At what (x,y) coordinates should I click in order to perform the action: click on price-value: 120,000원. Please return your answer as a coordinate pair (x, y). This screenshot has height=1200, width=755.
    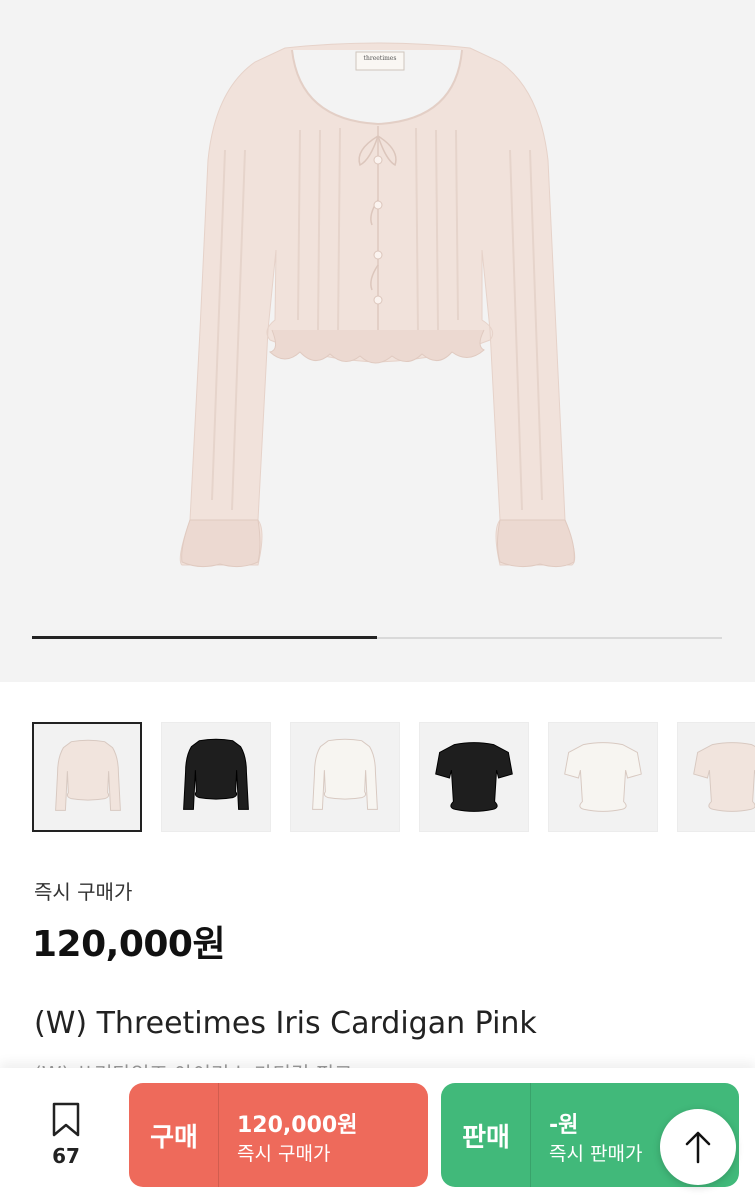
    Looking at the image, I should click on (129, 944).